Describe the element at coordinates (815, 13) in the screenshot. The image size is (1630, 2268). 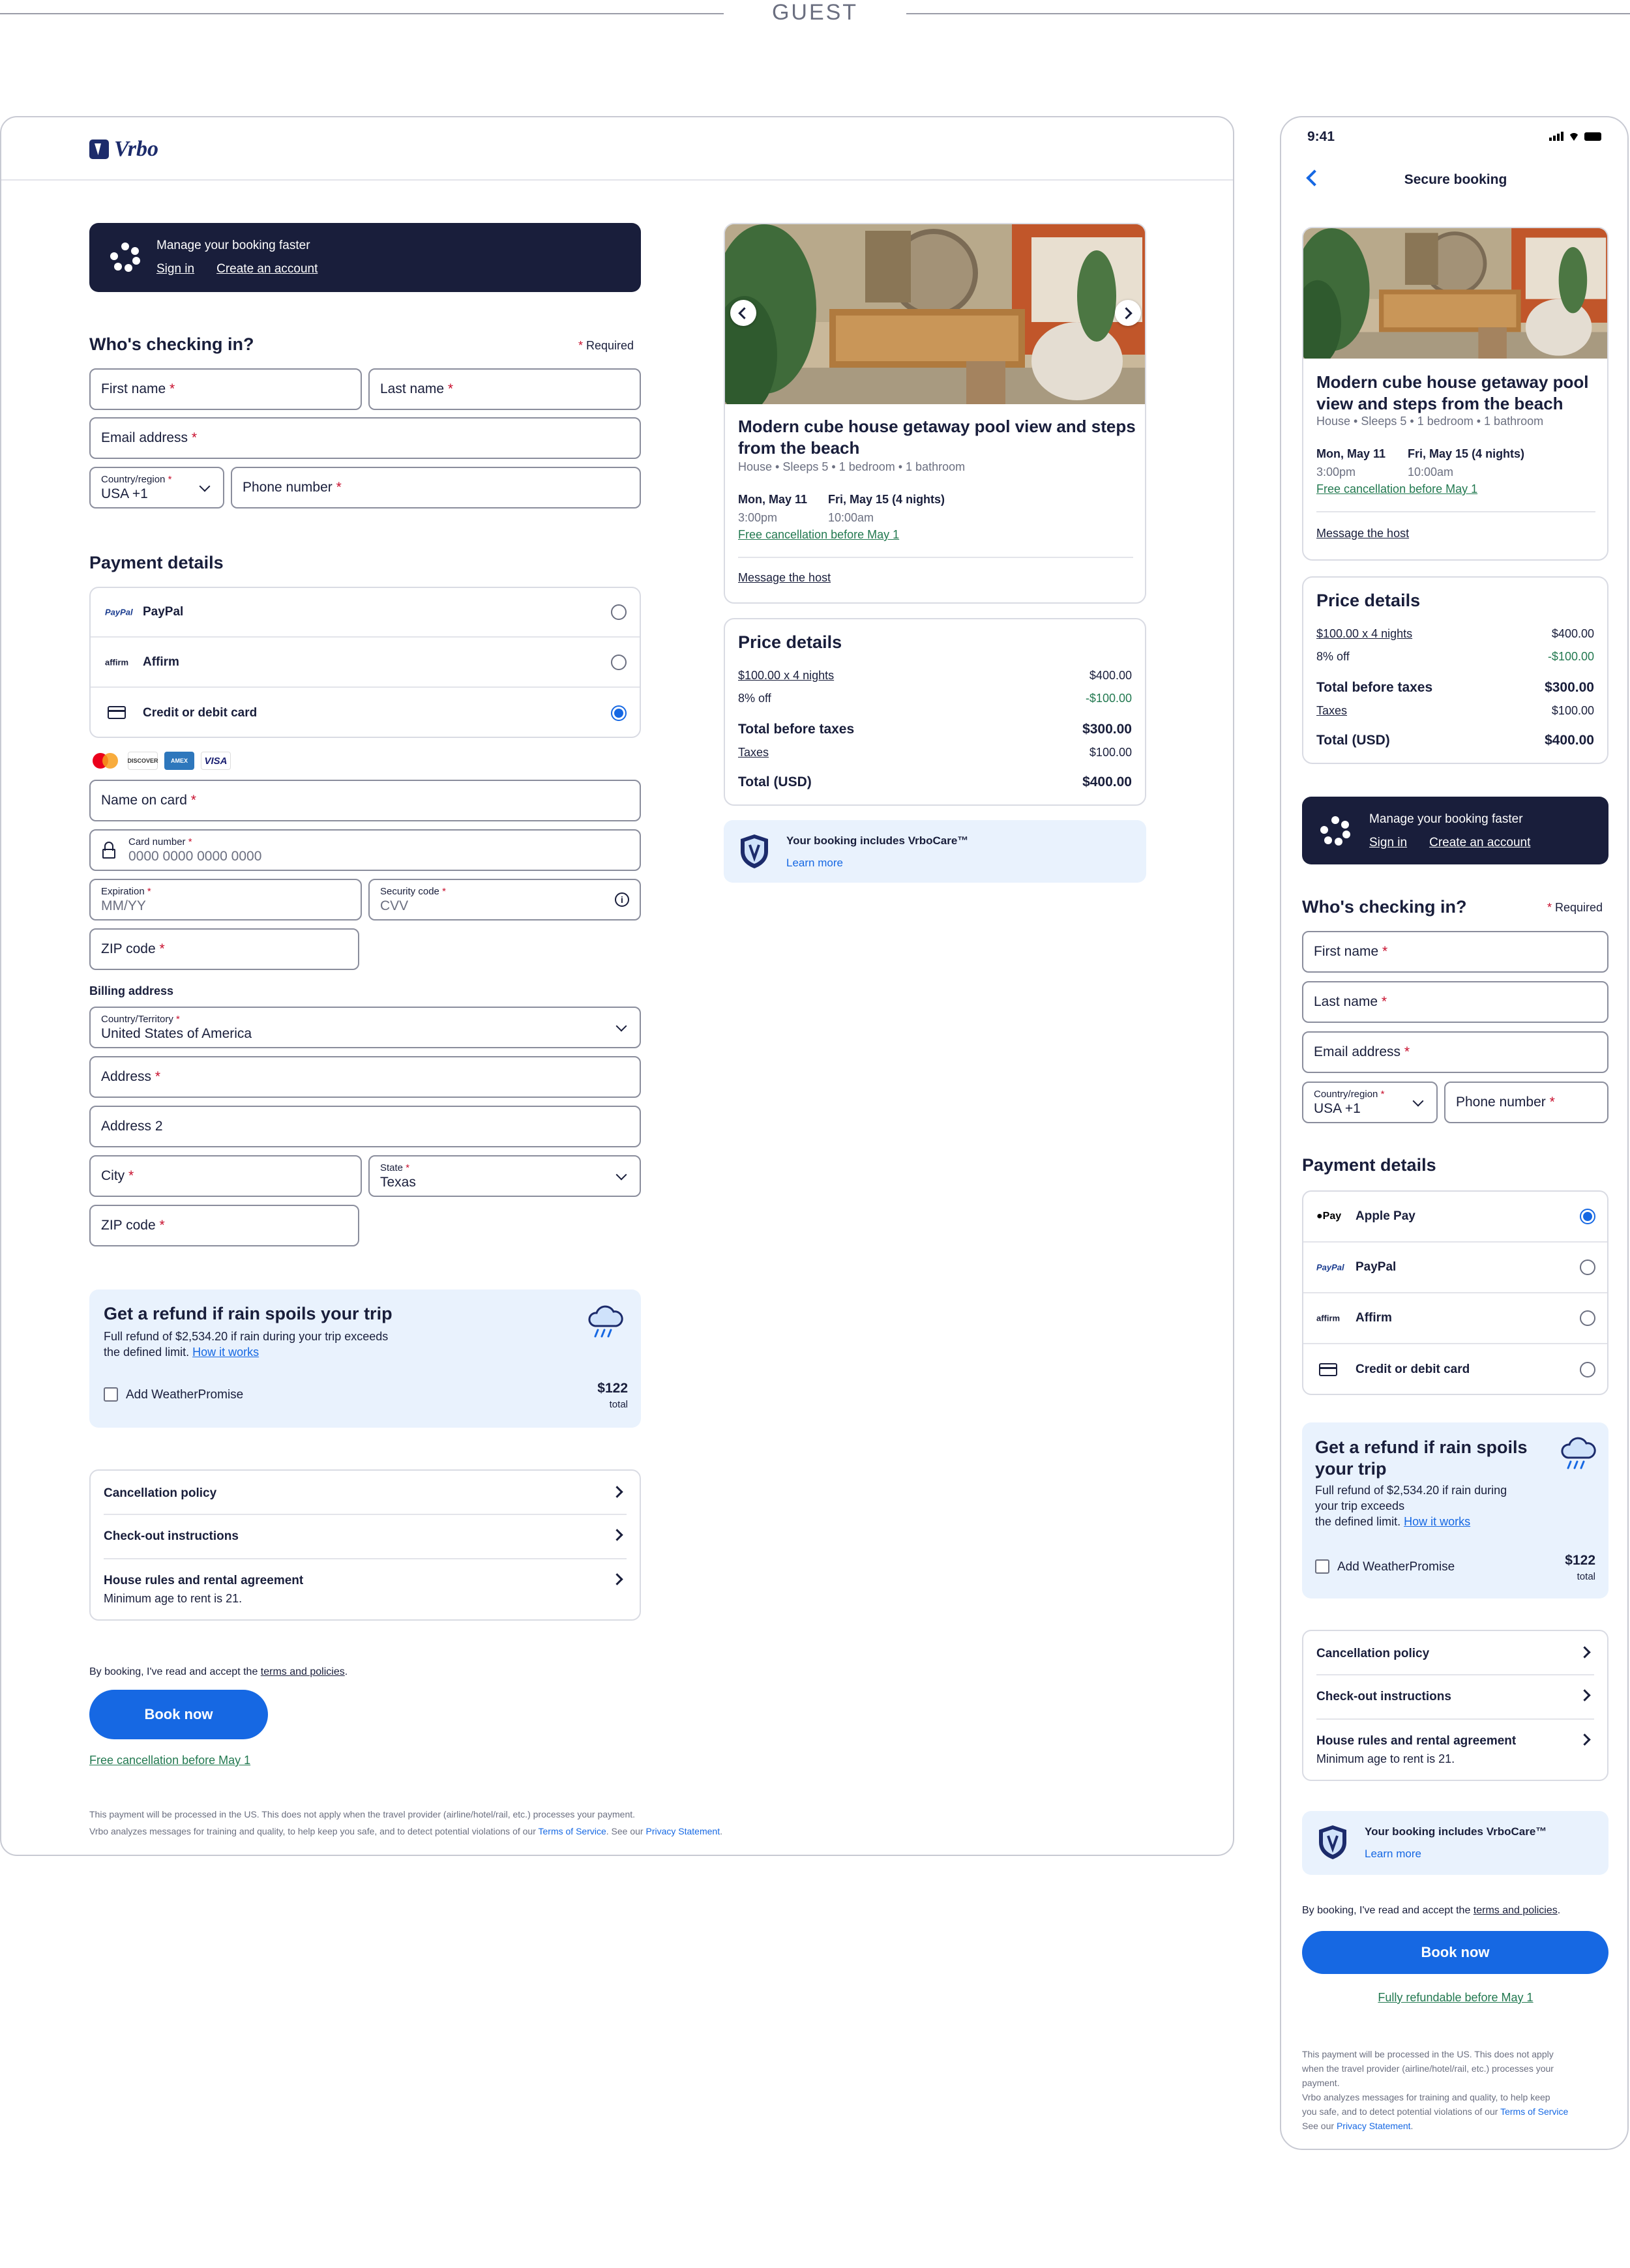
I see `section-label: GUEST` at that location.